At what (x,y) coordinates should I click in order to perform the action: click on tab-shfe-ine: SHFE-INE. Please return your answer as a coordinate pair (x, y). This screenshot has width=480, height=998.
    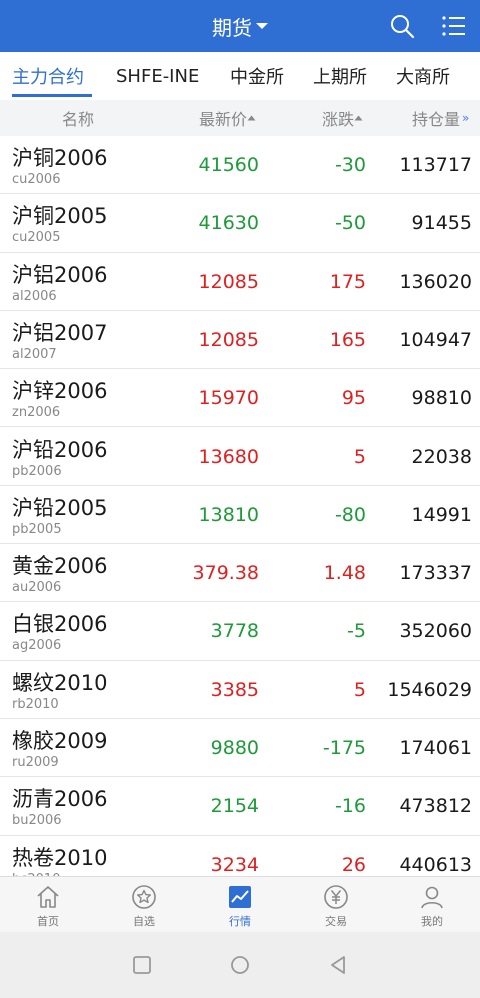
    Looking at the image, I should click on (157, 76).